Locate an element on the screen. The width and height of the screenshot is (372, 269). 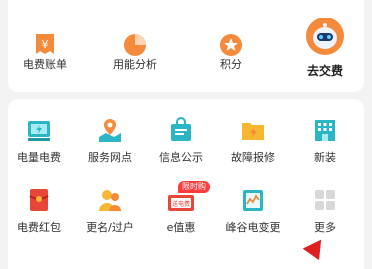
grid-item-label: 峰谷电变更 is located at coordinates (253, 227).